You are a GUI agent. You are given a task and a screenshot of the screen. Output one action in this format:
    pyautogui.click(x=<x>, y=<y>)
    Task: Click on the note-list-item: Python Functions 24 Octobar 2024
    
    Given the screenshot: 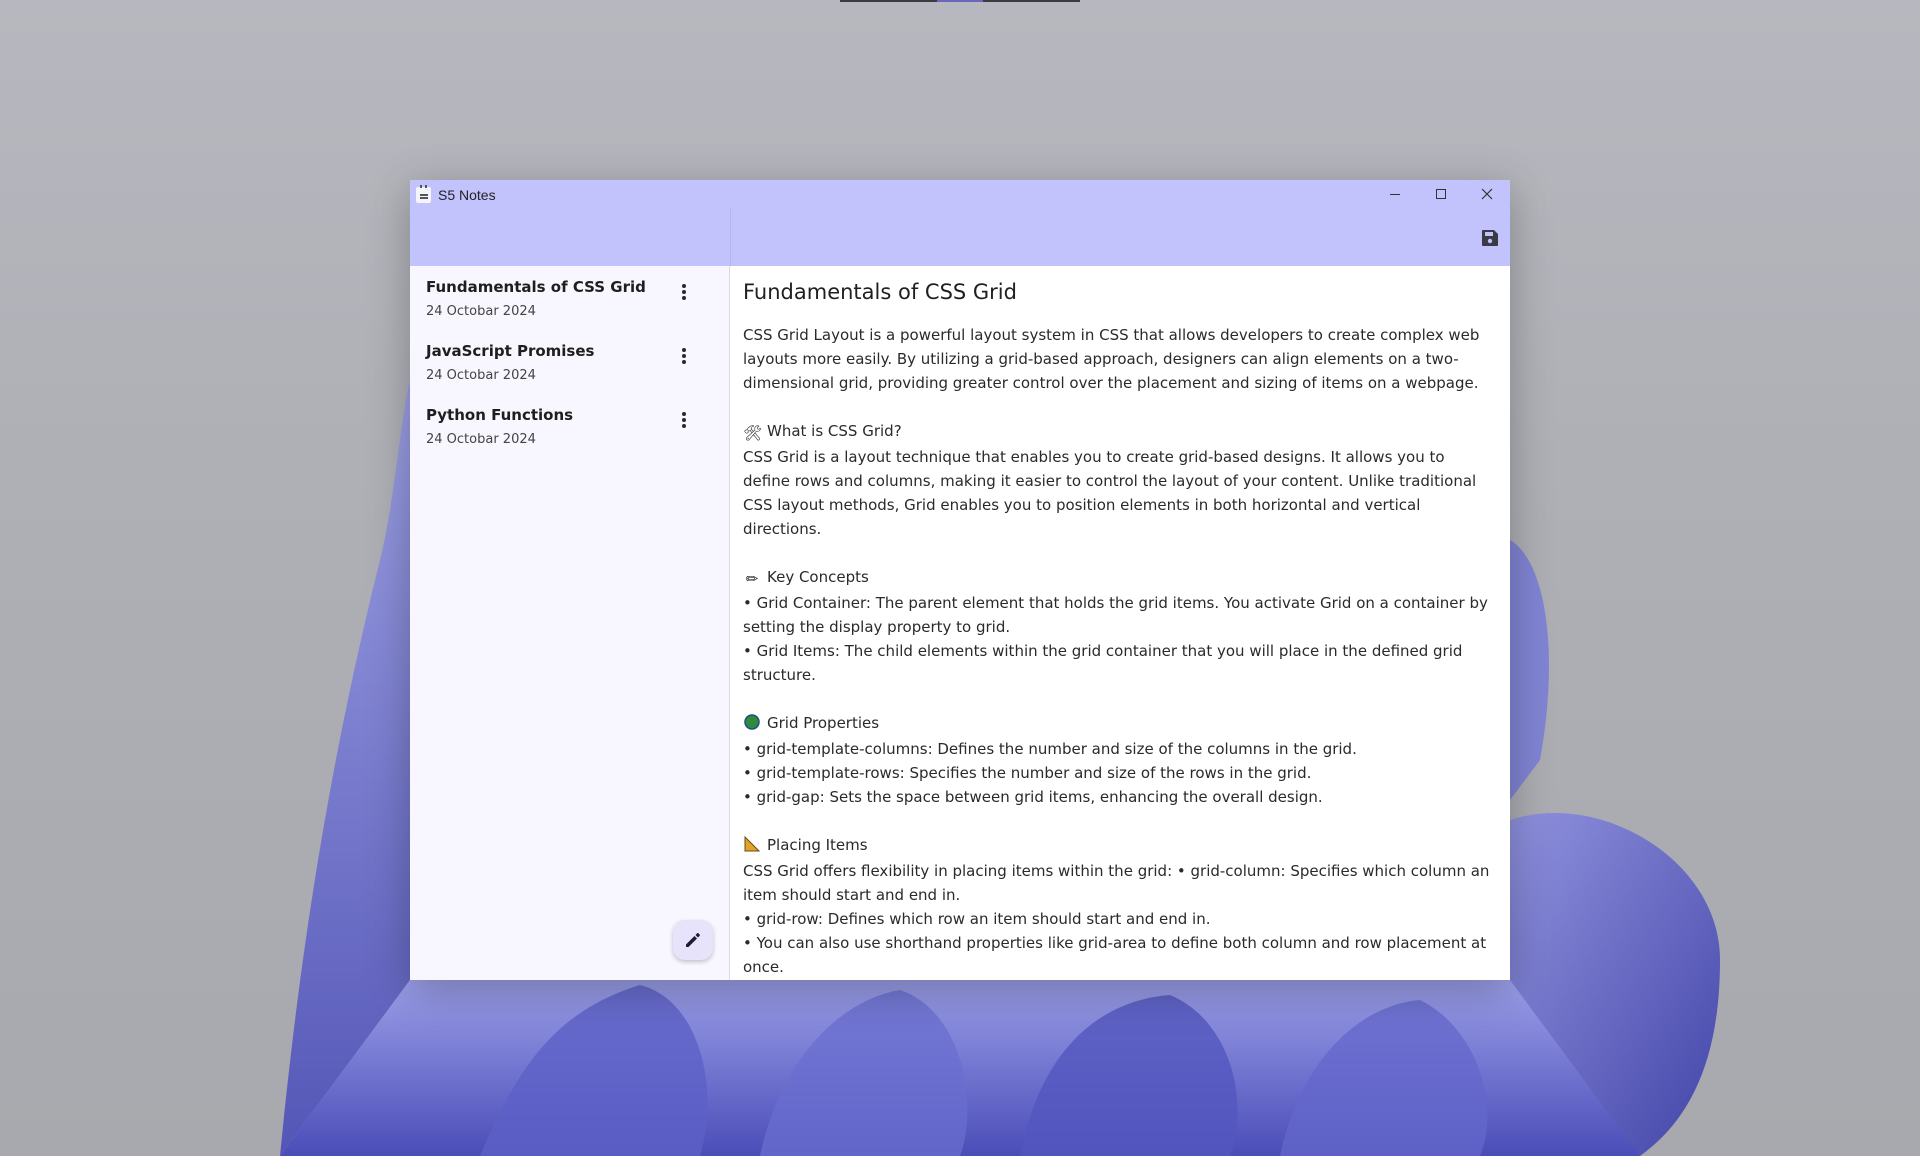 What is the action you would take?
    pyautogui.click(x=570, y=426)
    